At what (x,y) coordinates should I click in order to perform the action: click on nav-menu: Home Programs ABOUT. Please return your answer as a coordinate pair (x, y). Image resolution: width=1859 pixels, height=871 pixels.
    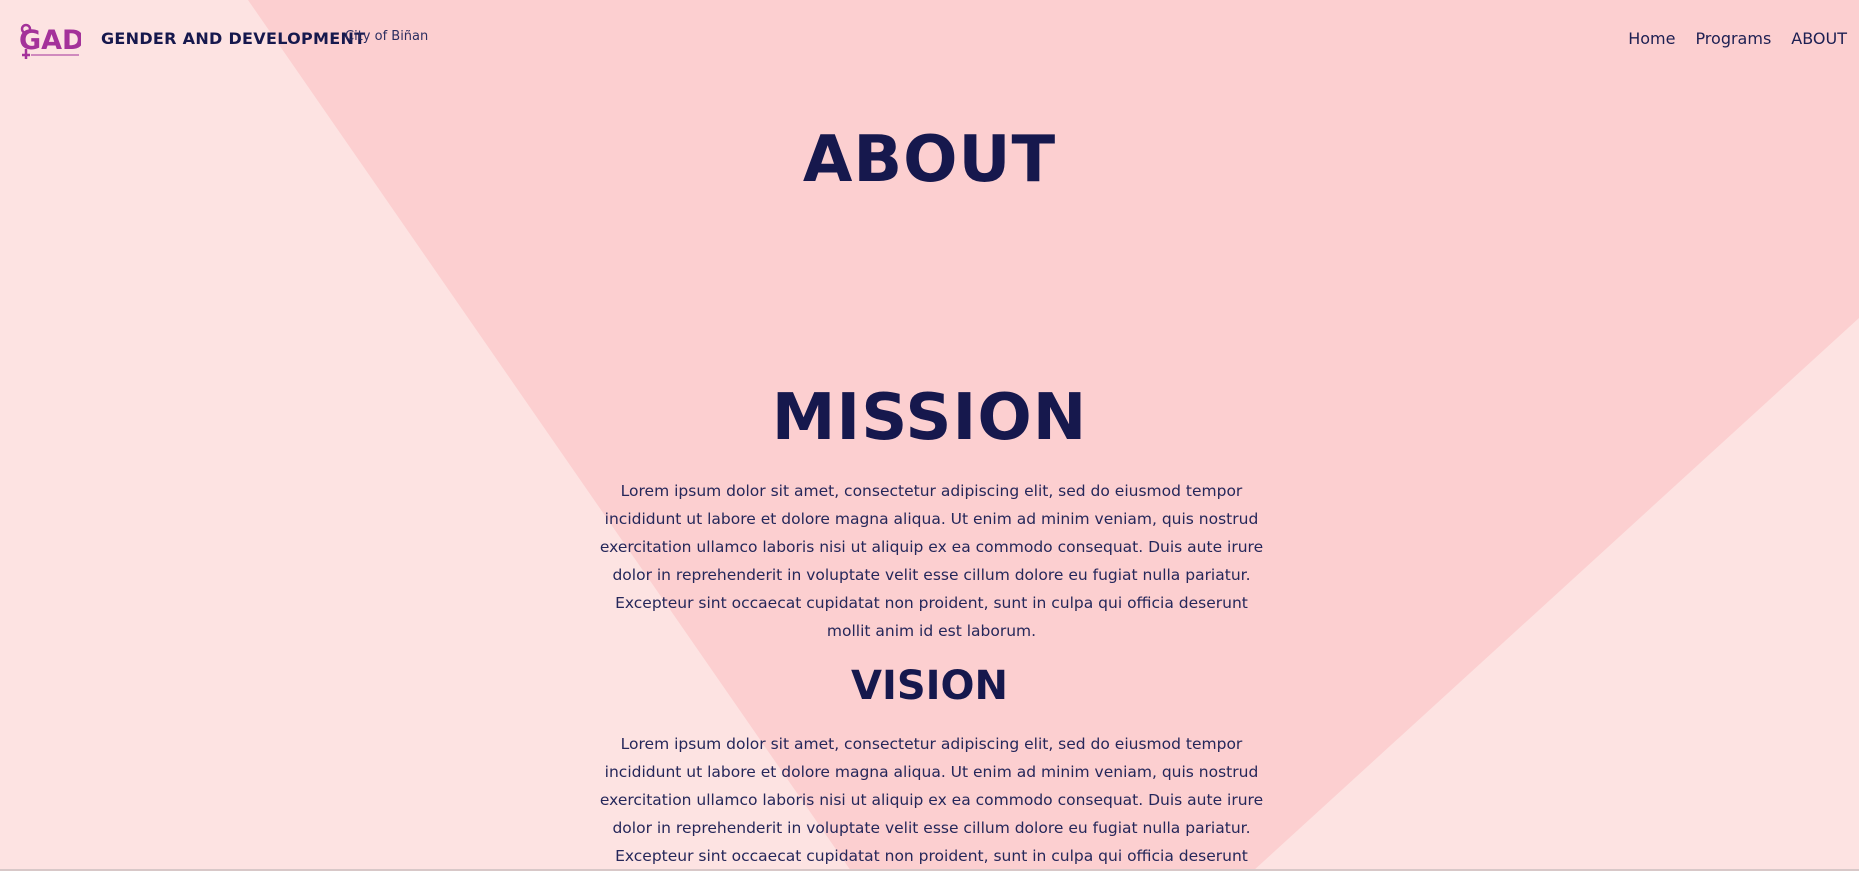
    Looking at the image, I should click on (1737, 38).